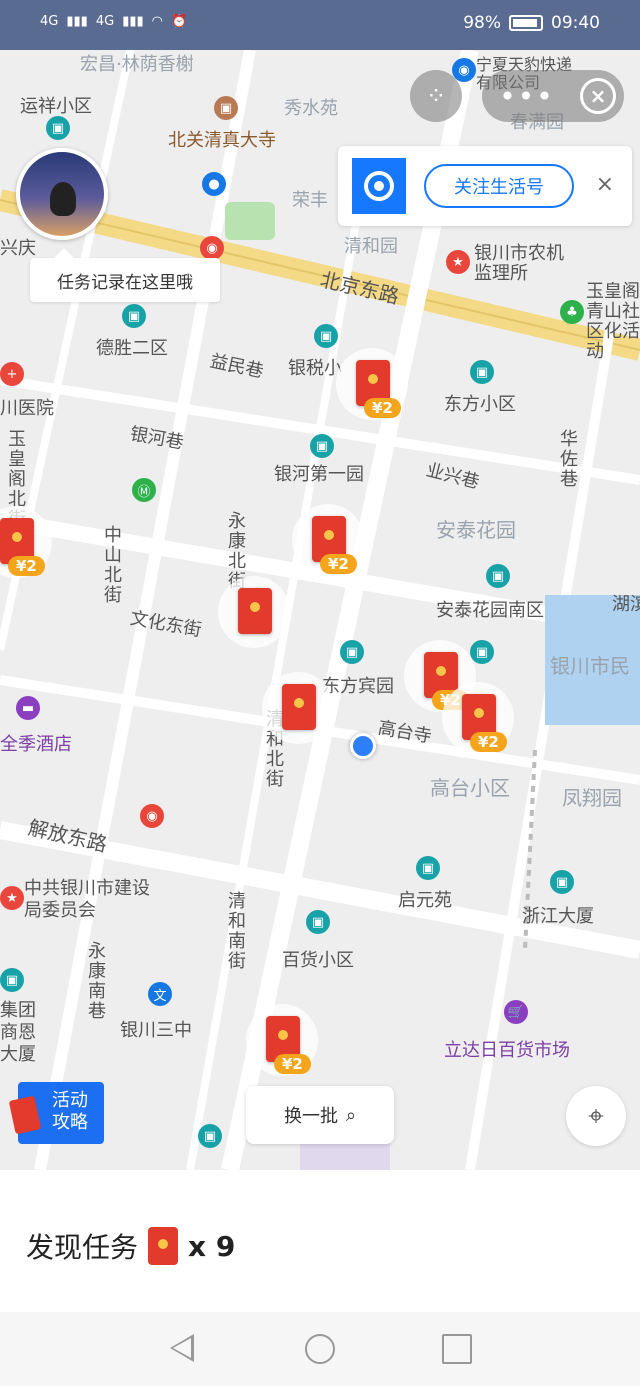 The image size is (640, 1386). I want to click on system-nav-bar, so click(320, 1349).